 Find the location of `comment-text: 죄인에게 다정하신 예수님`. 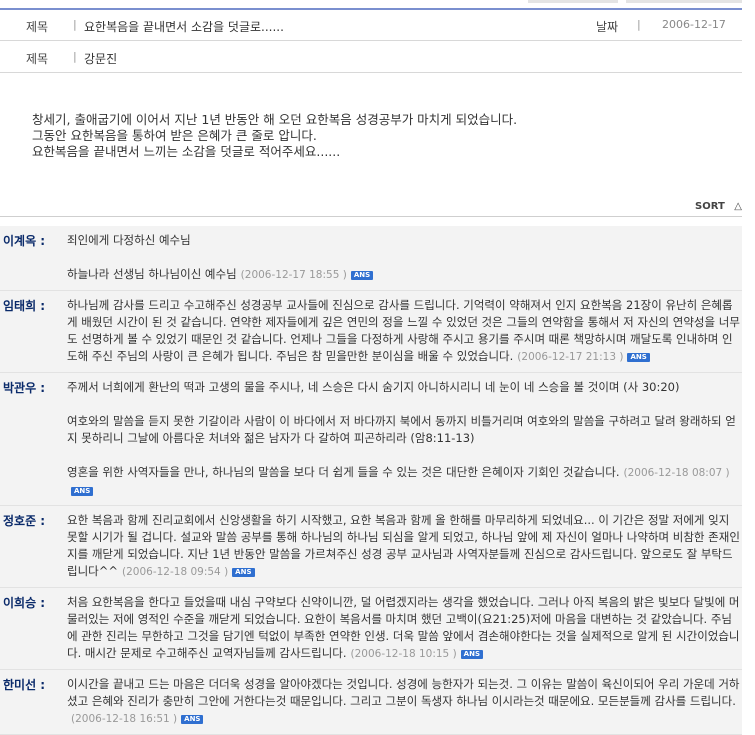

comment-text: 죄인에게 다정하신 예수님 is located at coordinates (129, 240).